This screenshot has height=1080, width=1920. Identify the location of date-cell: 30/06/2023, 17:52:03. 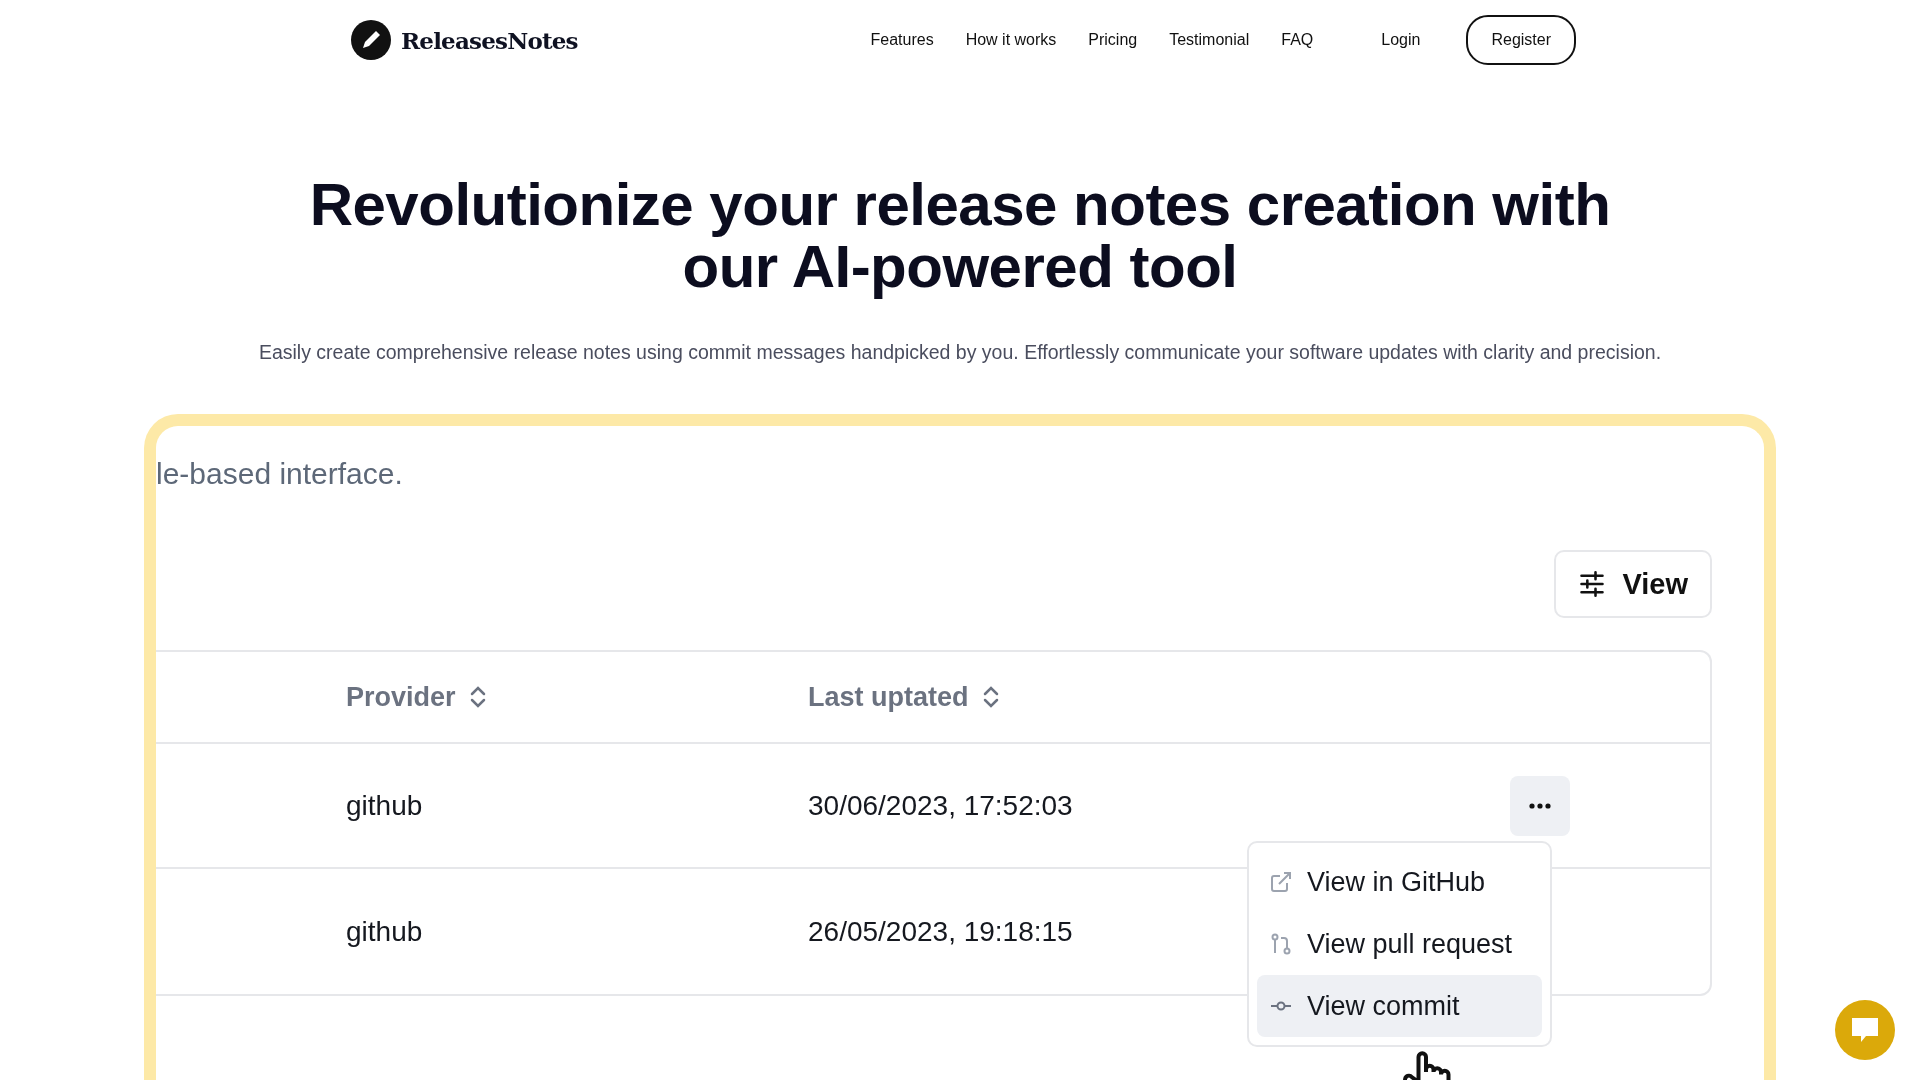
(940, 805).